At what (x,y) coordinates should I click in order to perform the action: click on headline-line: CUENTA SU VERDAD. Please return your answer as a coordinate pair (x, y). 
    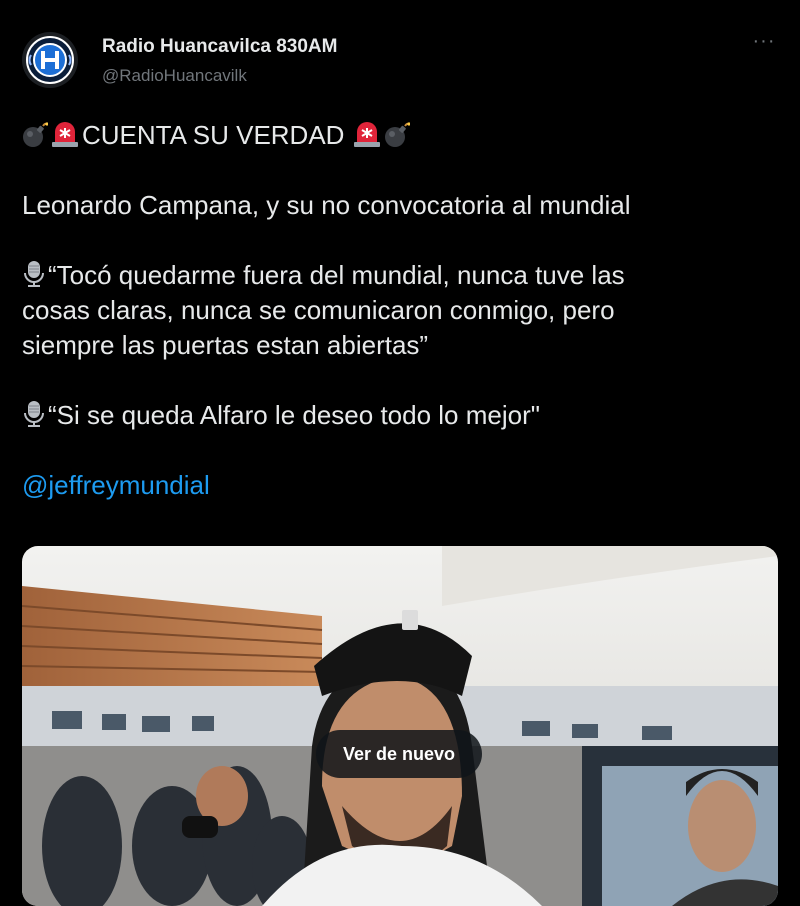
    Looking at the image, I should click on (402, 135).